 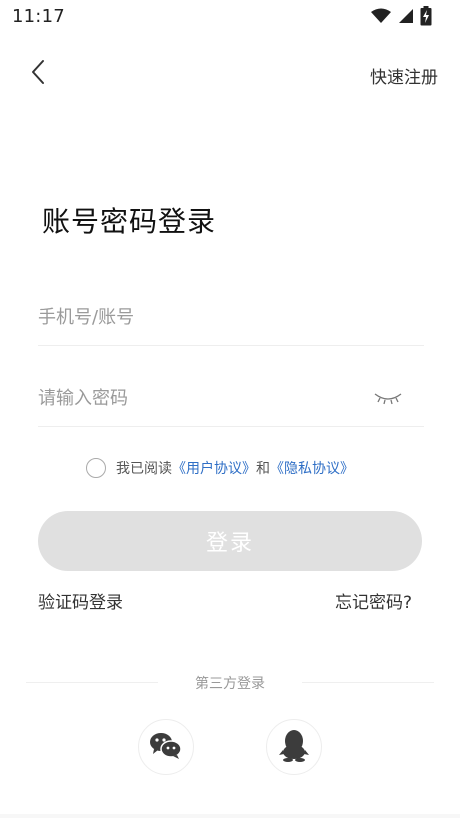 What do you see at coordinates (38, 16) in the screenshot?
I see `status-time: 11:17` at bounding box center [38, 16].